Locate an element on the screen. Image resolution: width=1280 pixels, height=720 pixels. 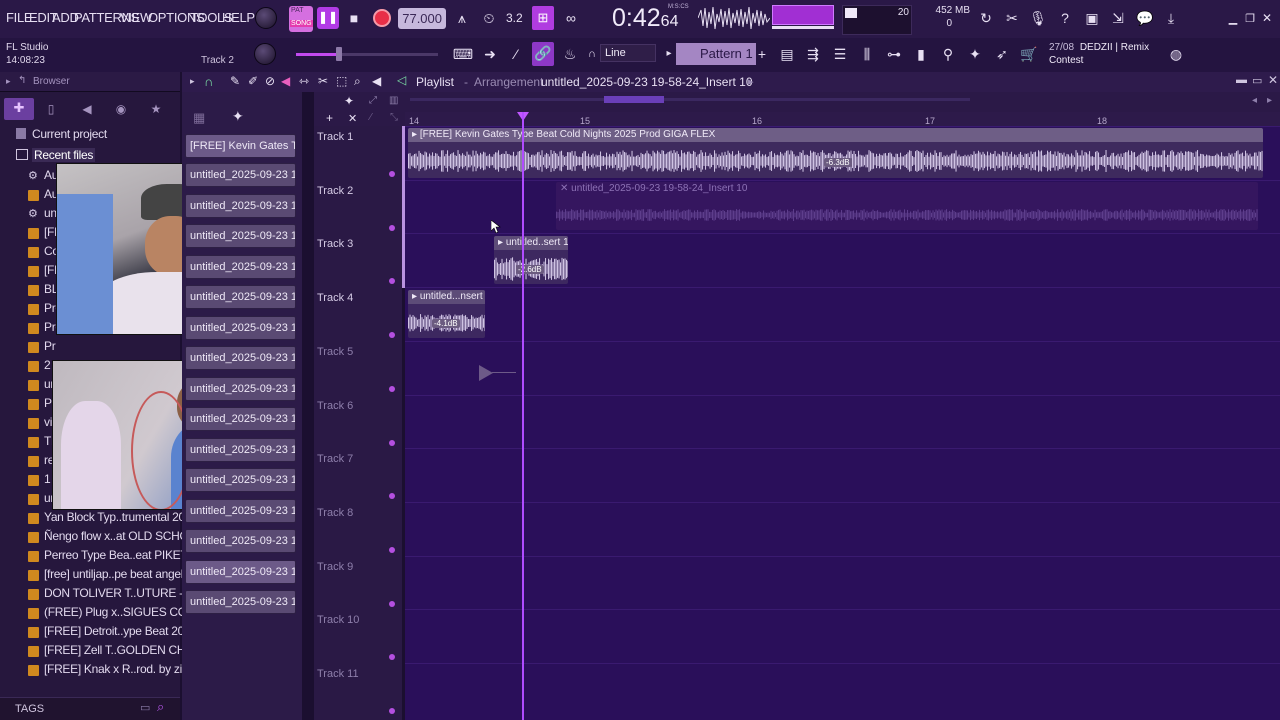
browser-web-icon: ◉ is located at coordinates (121, 109).